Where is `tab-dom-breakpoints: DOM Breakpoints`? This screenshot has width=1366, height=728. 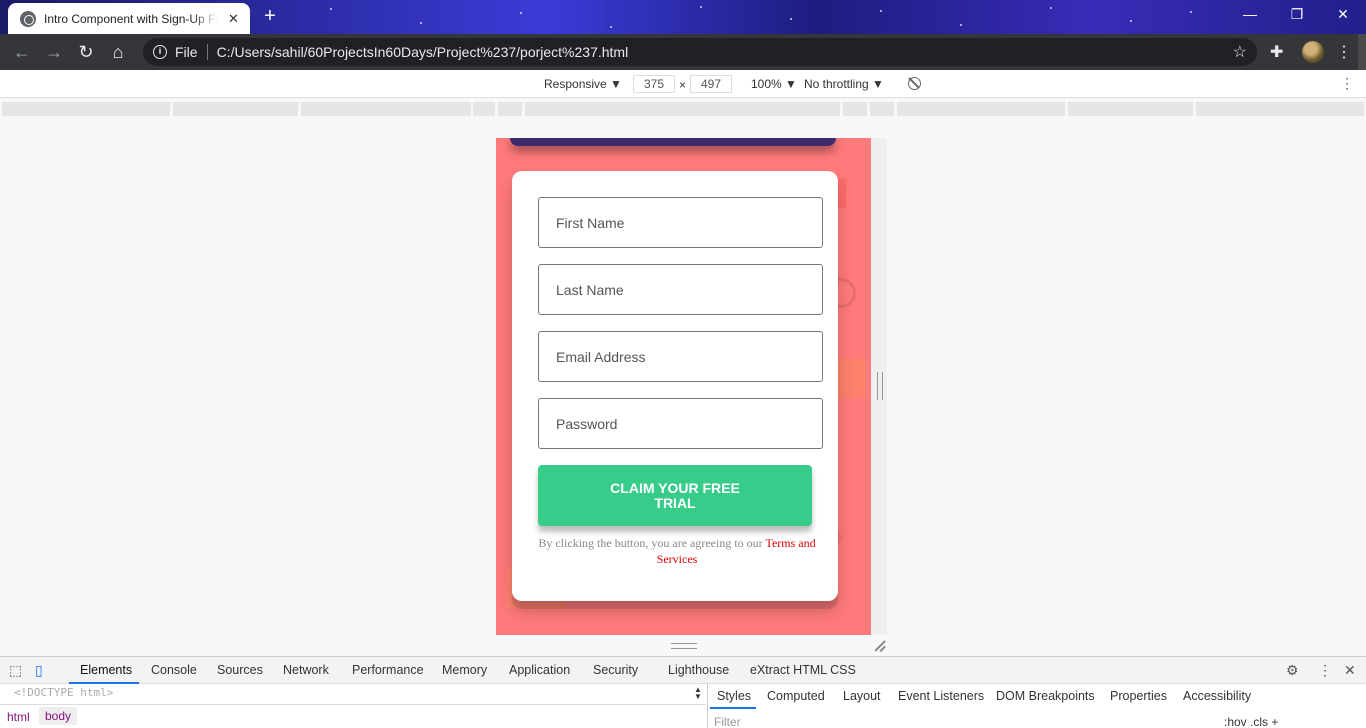 tab-dom-breakpoints: DOM Breakpoints is located at coordinates (1045, 696).